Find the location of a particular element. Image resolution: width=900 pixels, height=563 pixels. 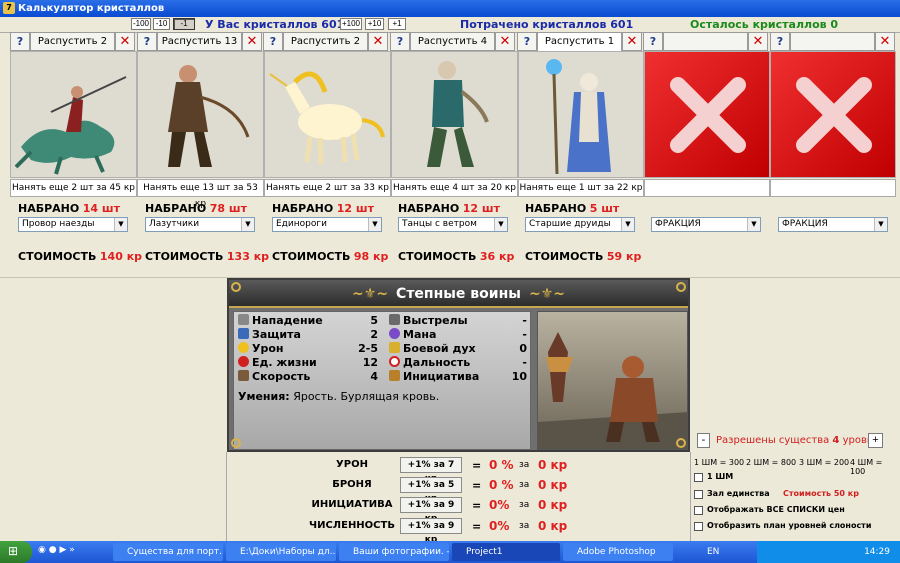

slot-4-hire-button: Нанять еще 4 шт за 20 кр is located at coordinates (454, 188).